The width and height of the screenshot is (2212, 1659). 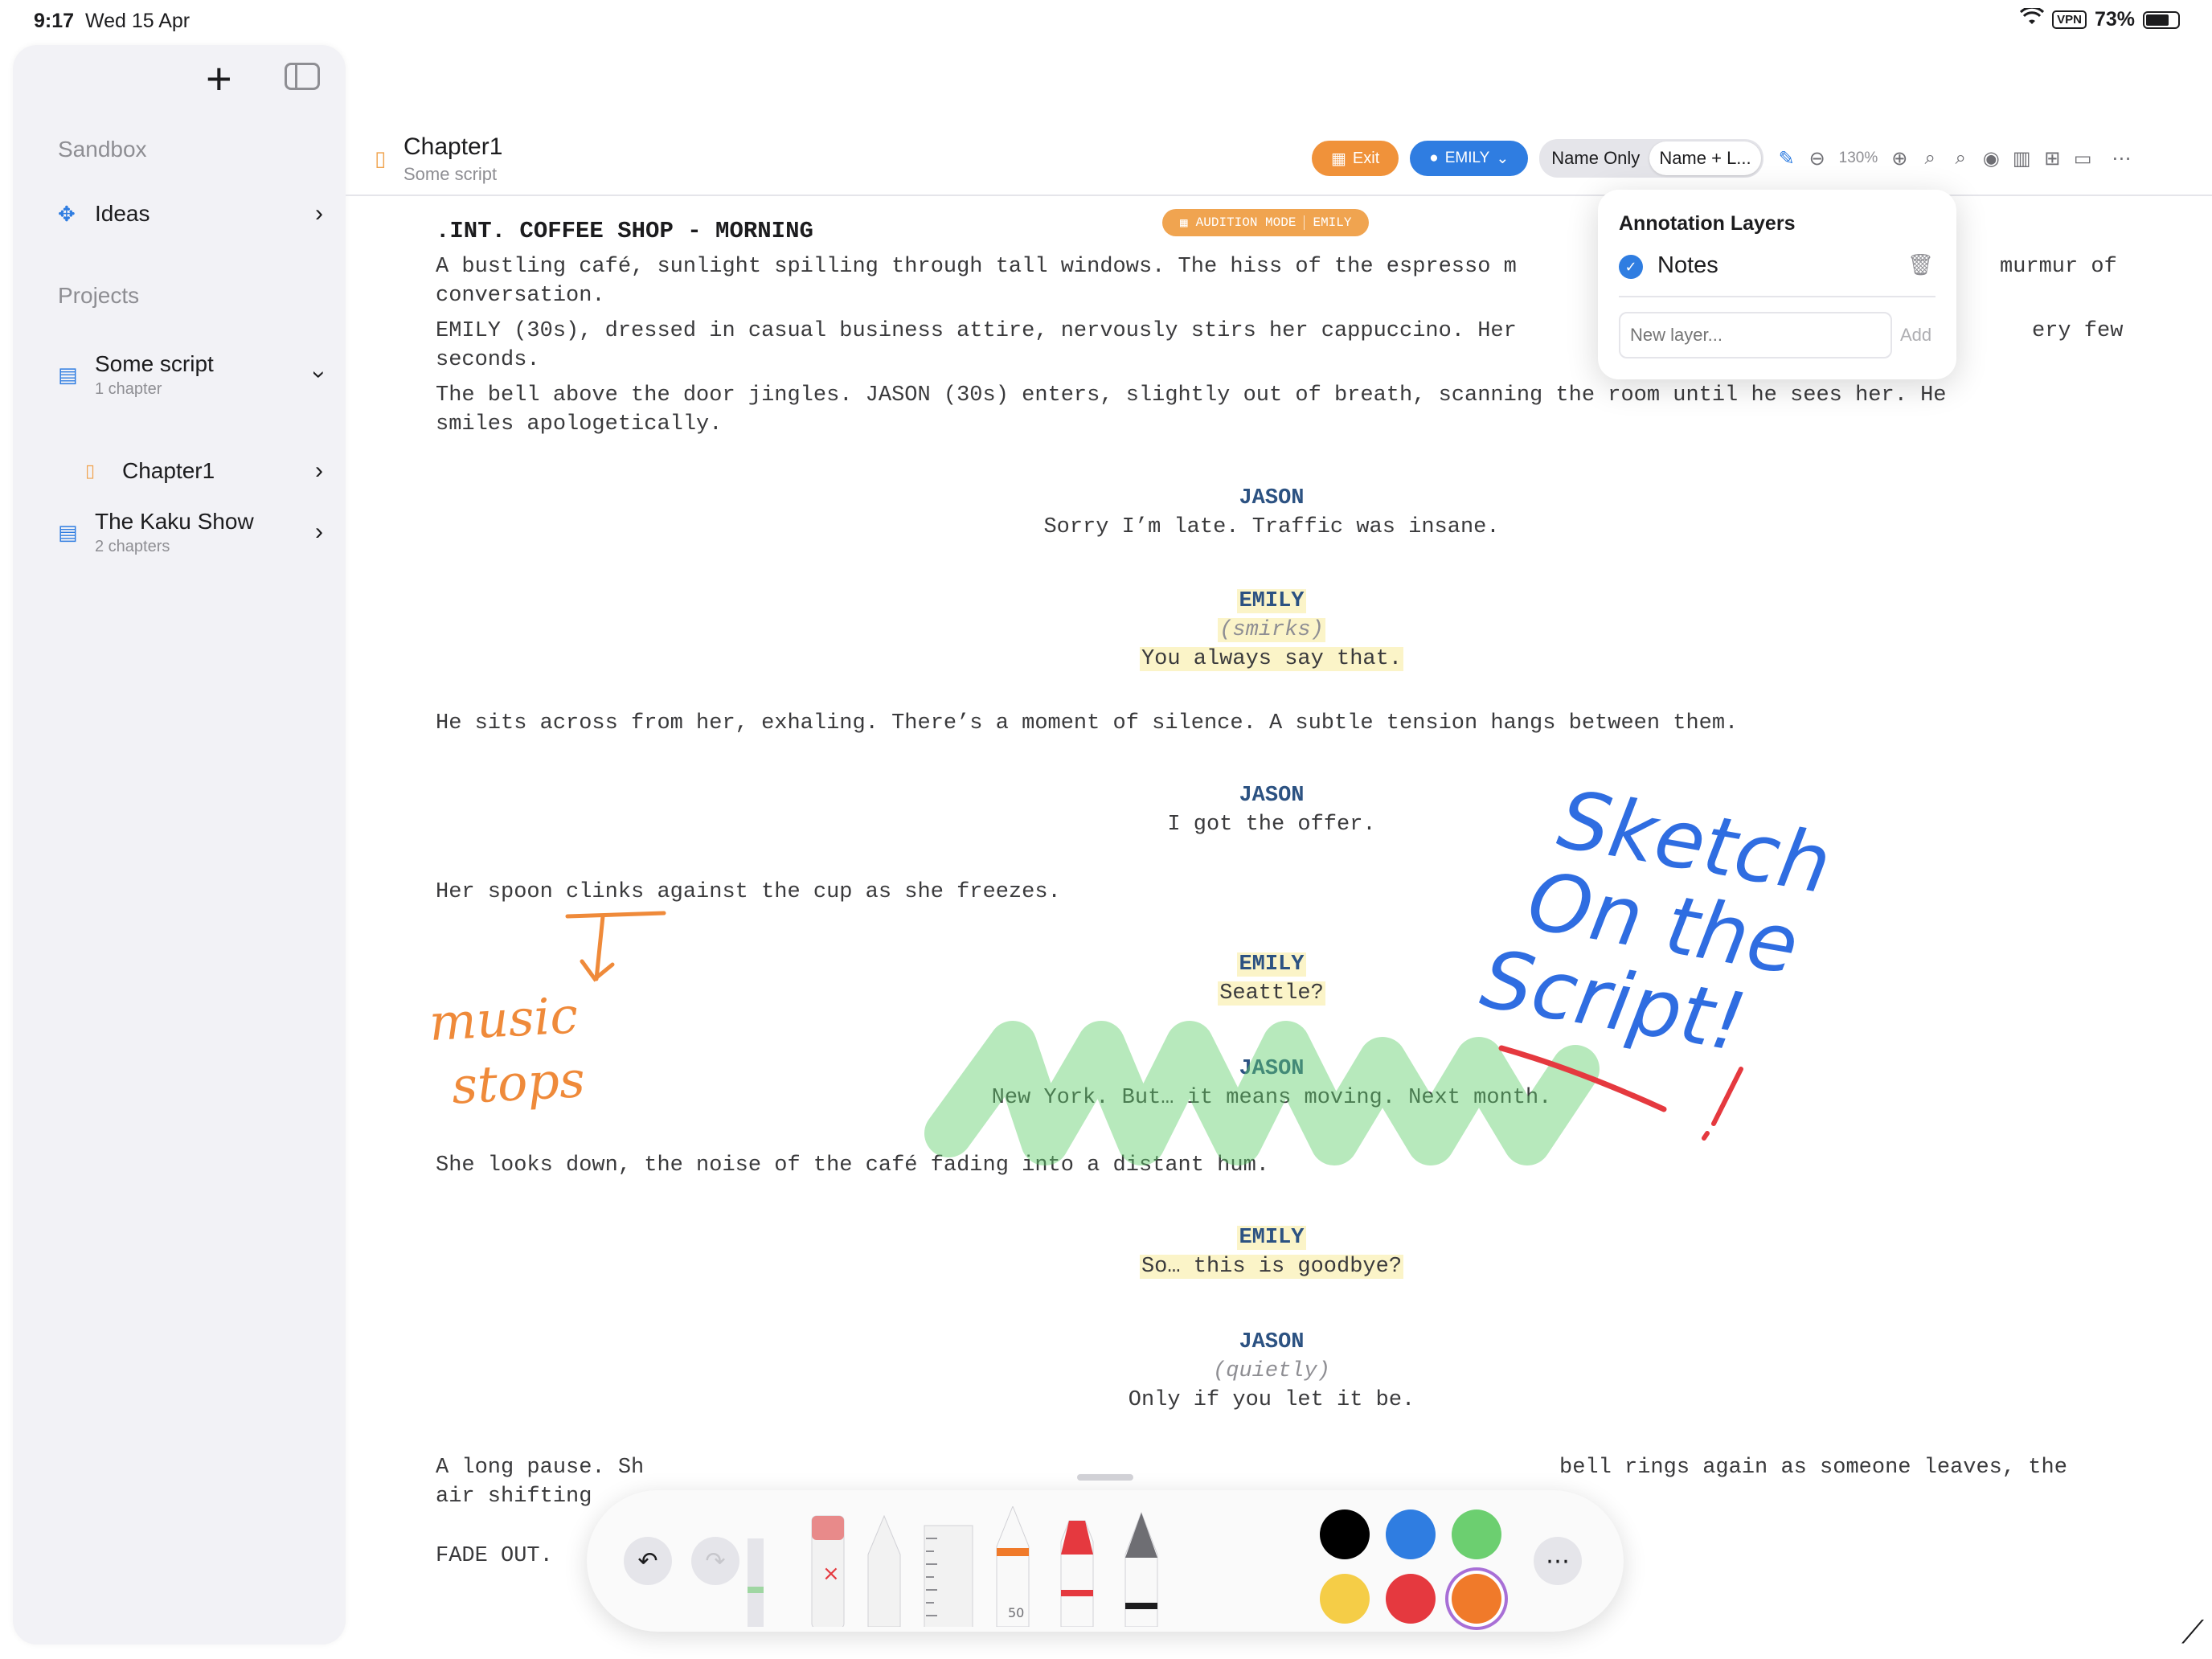 I want to click on more-options-icon: ⋯, so click(x=1558, y=1561).